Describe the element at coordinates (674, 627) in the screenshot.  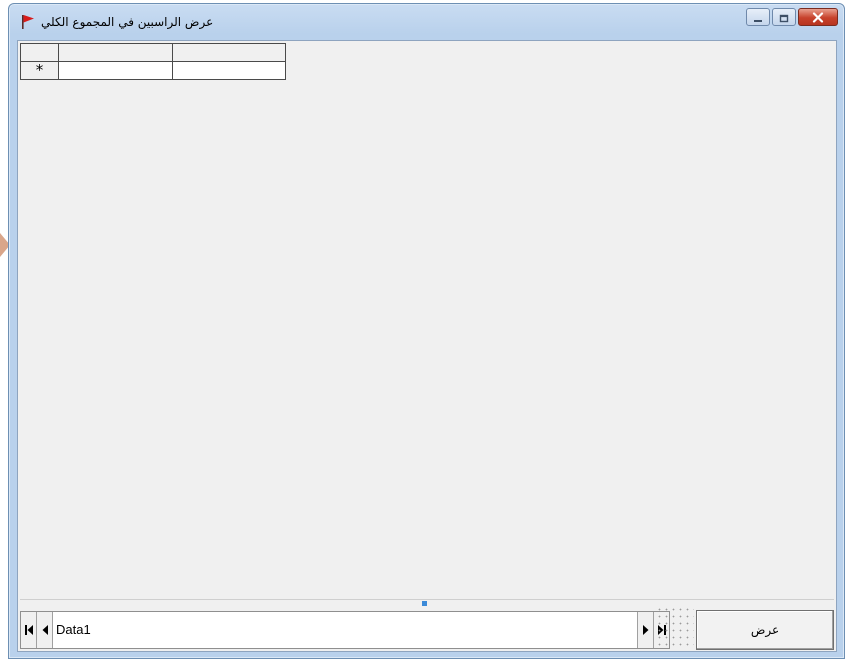
I see `design-grid-dots` at that location.